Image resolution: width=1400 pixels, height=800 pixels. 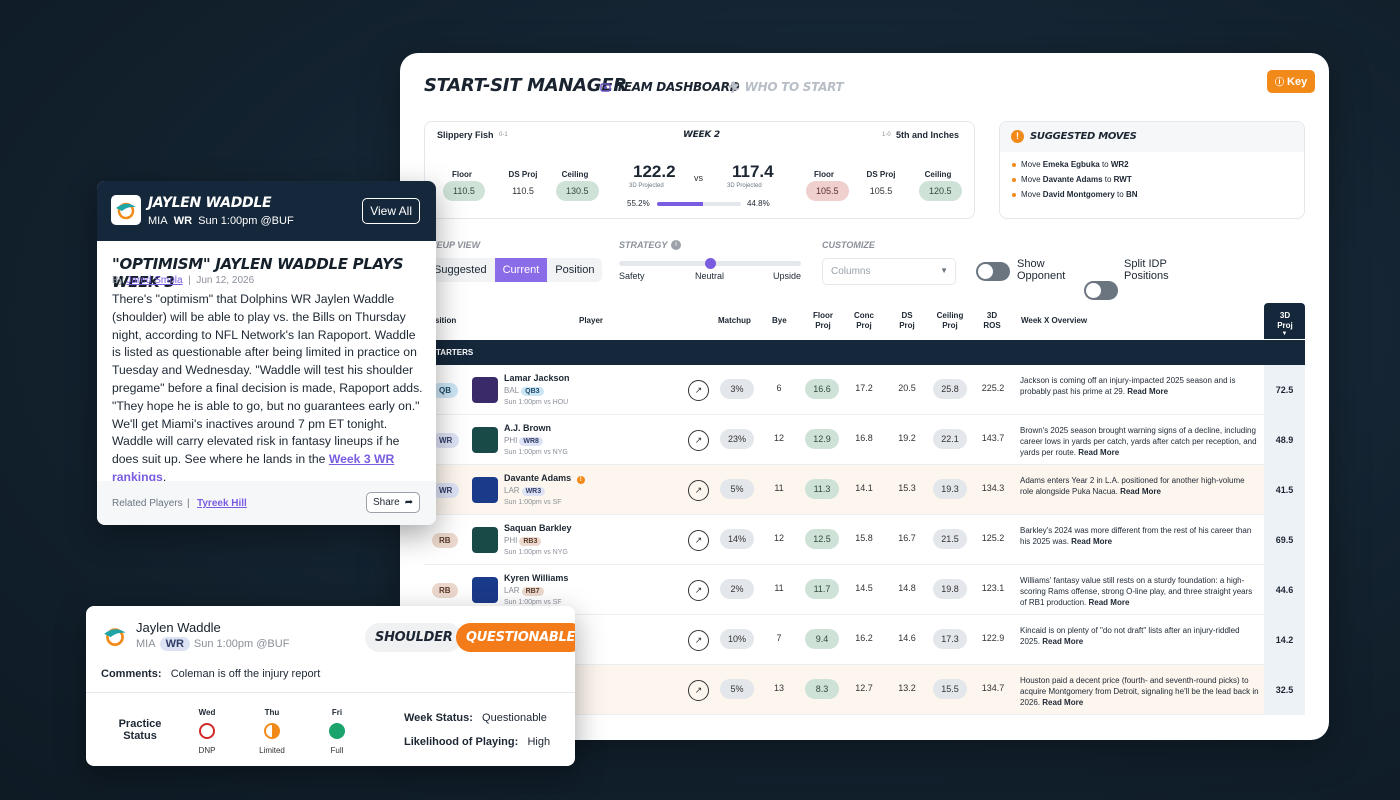 What do you see at coordinates (950, 539) in the screenshot?
I see `ceiling-proj-value: 21.5` at bounding box center [950, 539].